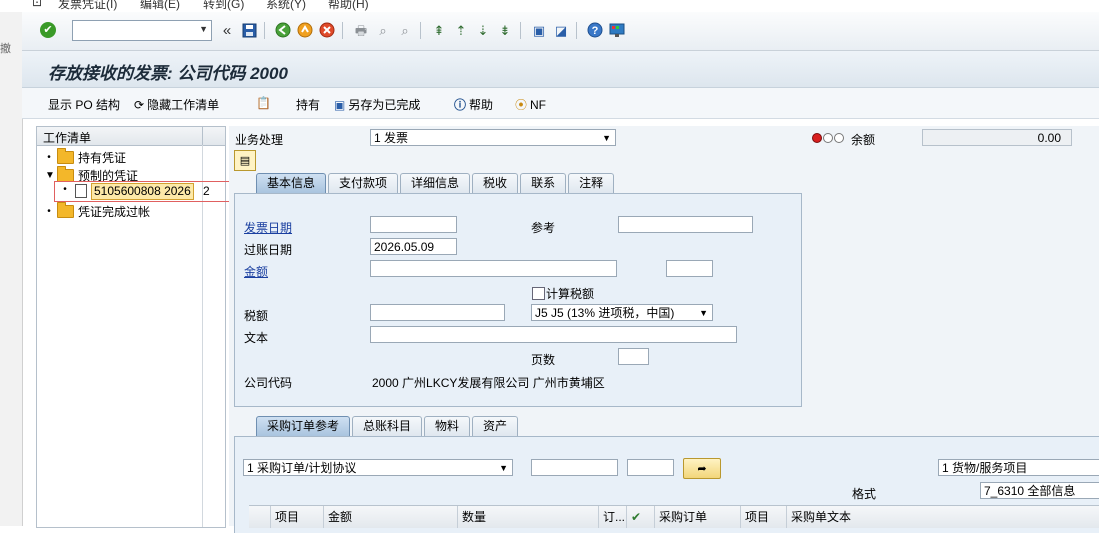  What do you see at coordinates (437, 312) in the screenshot?
I see `tax-amount-input` at bounding box center [437, 312].